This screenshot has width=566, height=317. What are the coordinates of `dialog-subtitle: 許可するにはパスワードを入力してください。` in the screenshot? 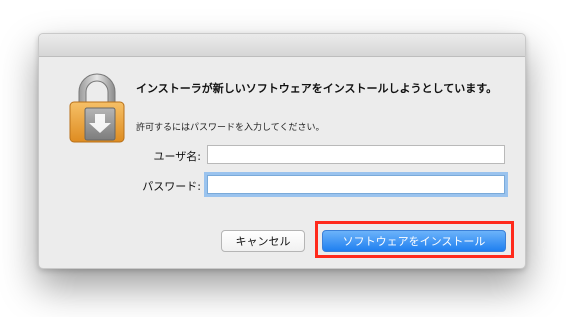 It's located at (230, 128).